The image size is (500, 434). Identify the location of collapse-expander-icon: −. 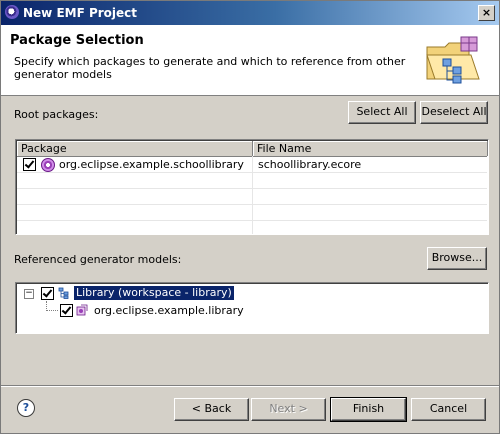
(29, 294).